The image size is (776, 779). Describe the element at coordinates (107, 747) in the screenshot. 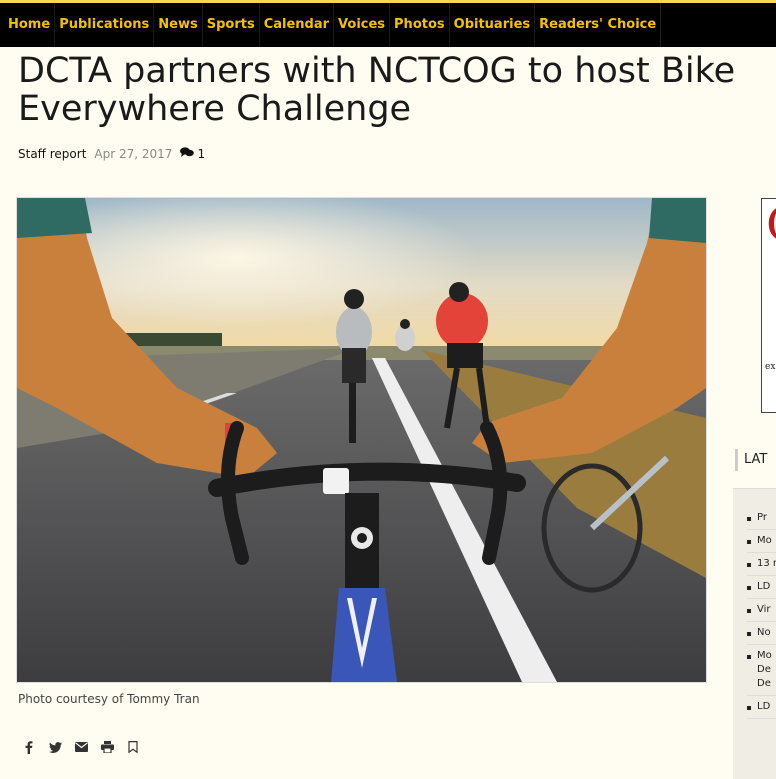

I see `print-icon` at that location.